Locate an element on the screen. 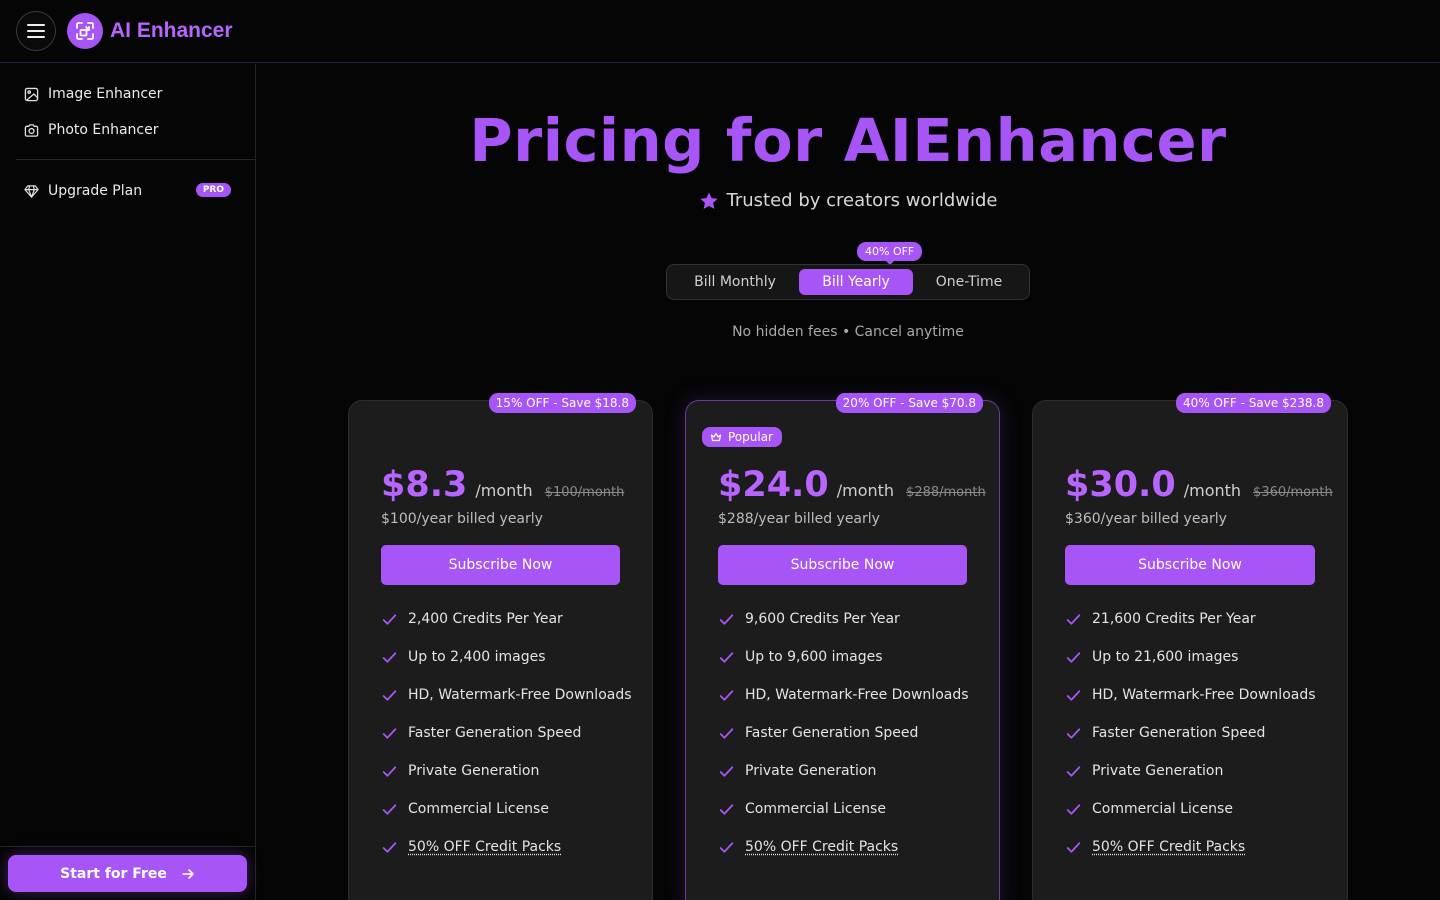 The height and width of the screenshot is (900, 1440). start-for-free-button: Start for Free is located at coordinates (127, 873).